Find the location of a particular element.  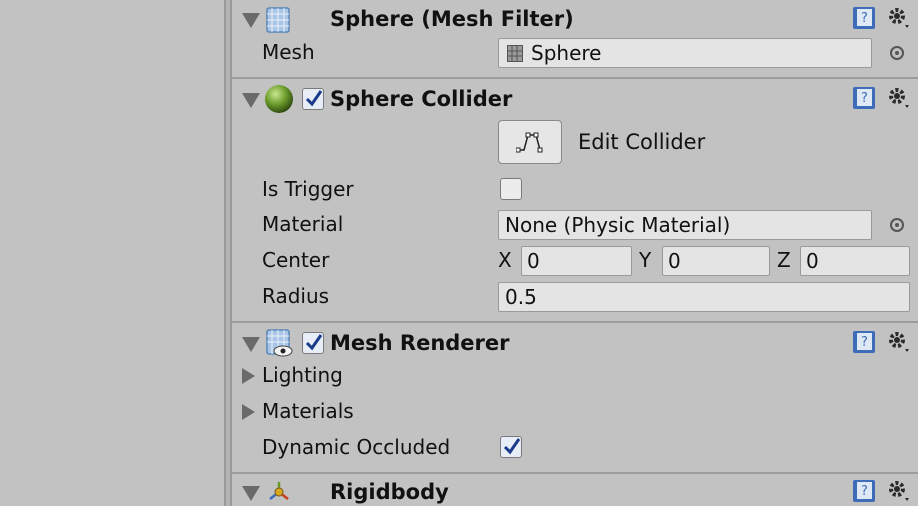

edit-collider-row: Edit Collider is located at coordinates (575, 143).